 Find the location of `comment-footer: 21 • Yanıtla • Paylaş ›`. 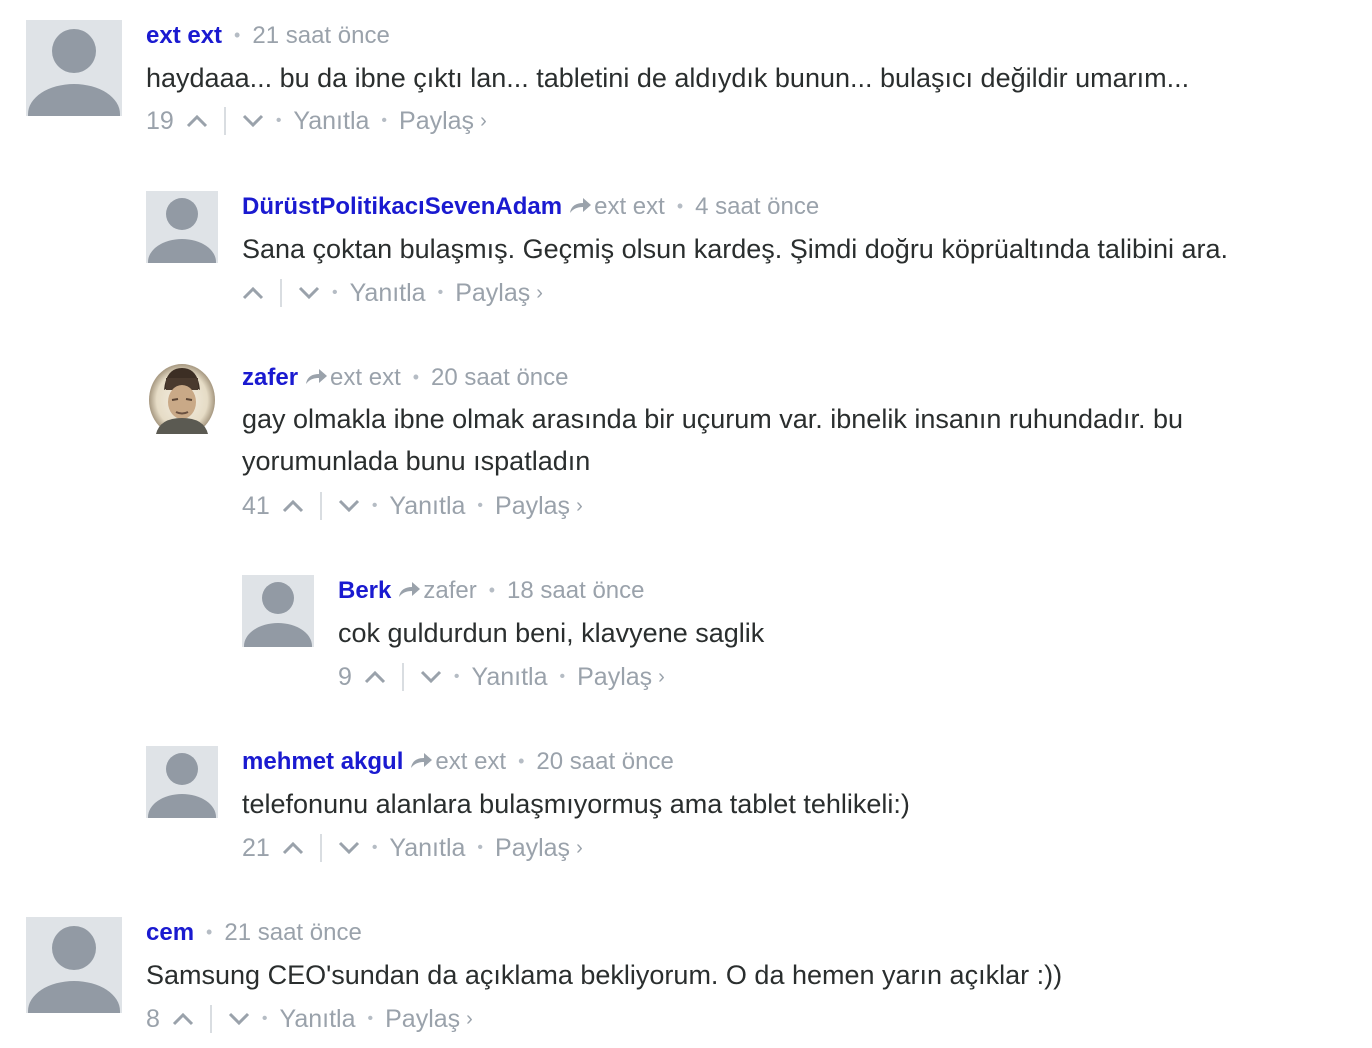

comment-footer: 21 • Yanıtla • Paylaş › is located at coordinates (412, 848).